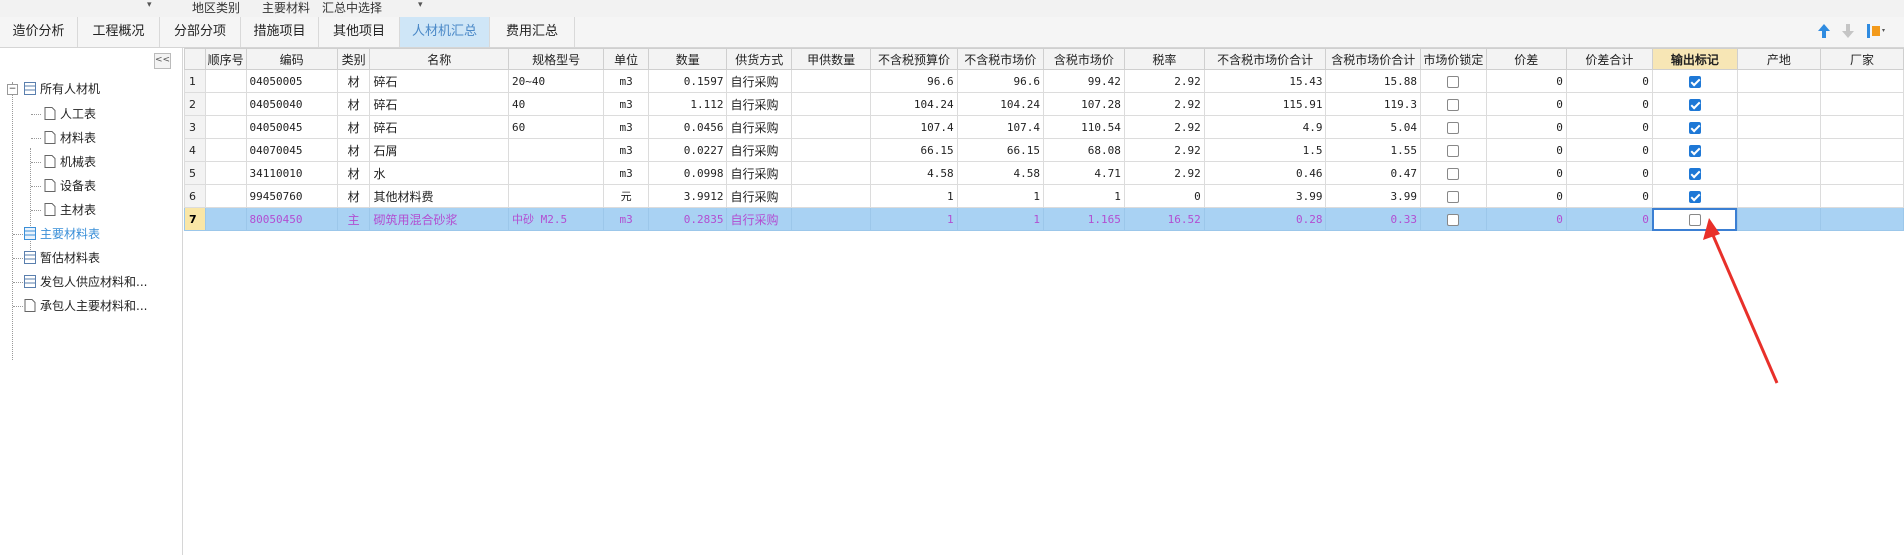 The height and width of the screenshot is (555, 1904). I want to click on cell-tmpt: 5.04, so click(1373, 127).